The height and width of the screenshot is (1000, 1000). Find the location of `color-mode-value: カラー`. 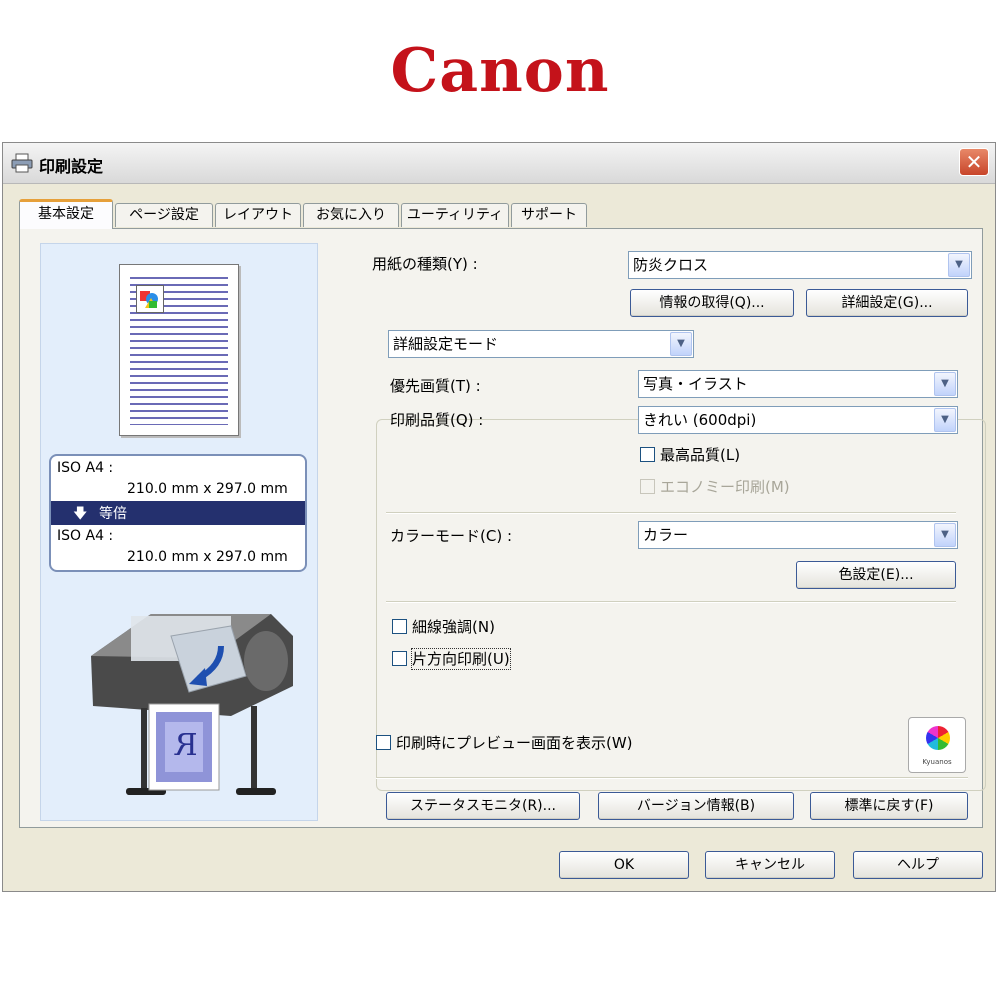

color-mode-value: カラー is located at coordinates (666, 535).